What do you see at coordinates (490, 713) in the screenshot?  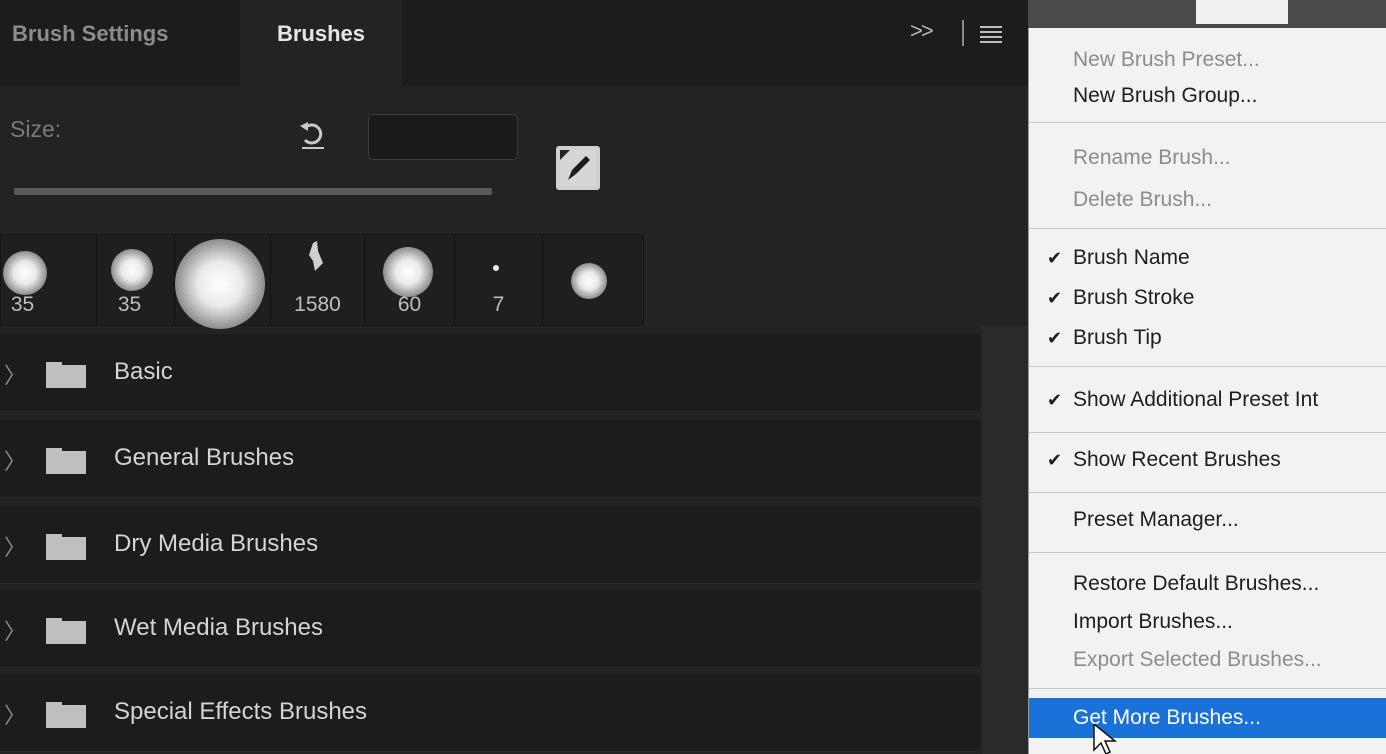 I see `brush-group-row: 〉 Special Effects Brushes` at bounding box center [490, 713].